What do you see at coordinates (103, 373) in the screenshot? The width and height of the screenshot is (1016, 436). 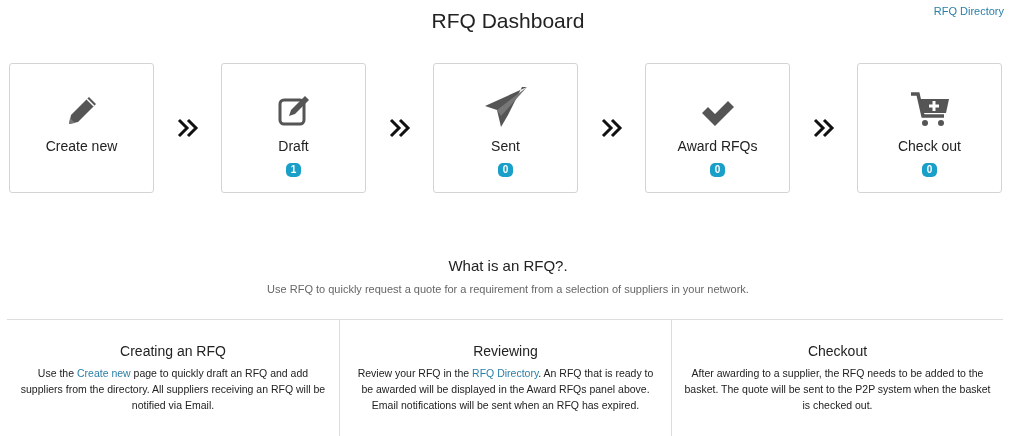 I see `text-link: Create new` at bounding box center [103, 373].